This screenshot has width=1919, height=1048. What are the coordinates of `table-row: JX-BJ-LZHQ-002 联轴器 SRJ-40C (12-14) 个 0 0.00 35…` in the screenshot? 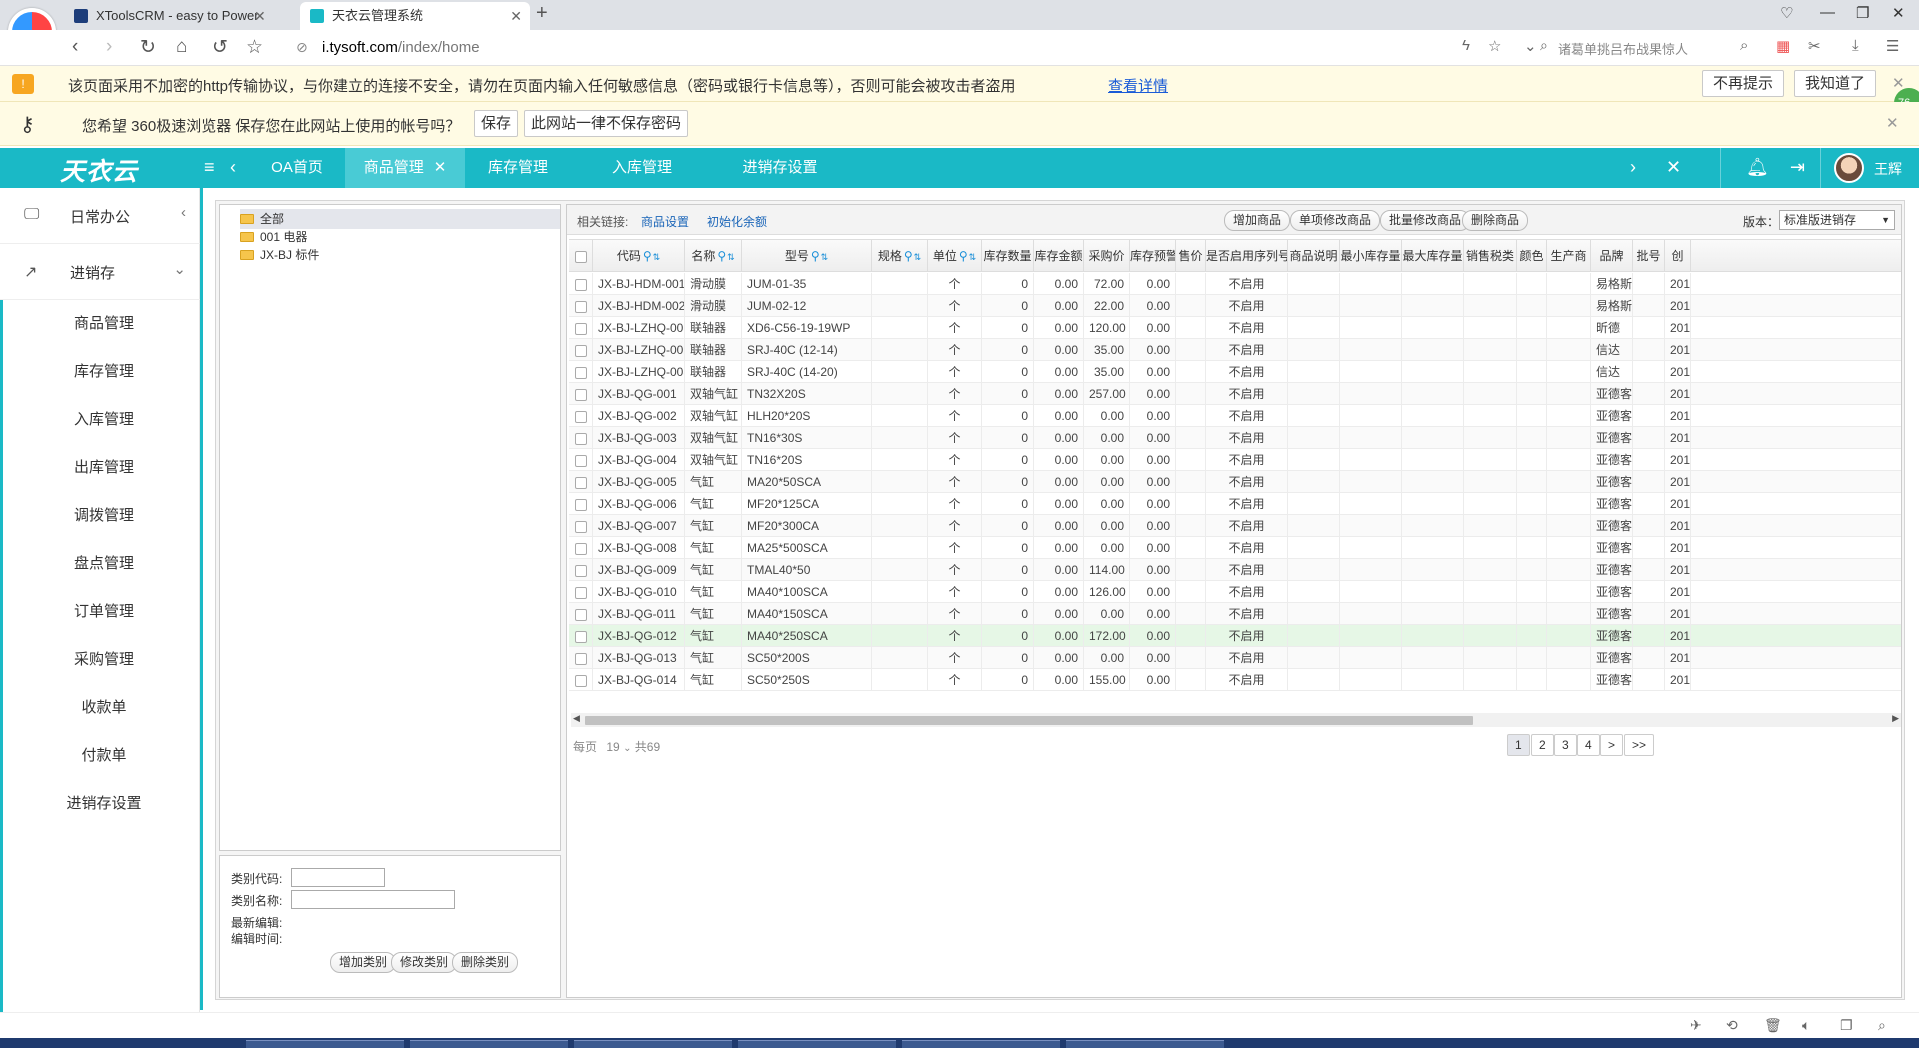 It's located at (1235, 350).